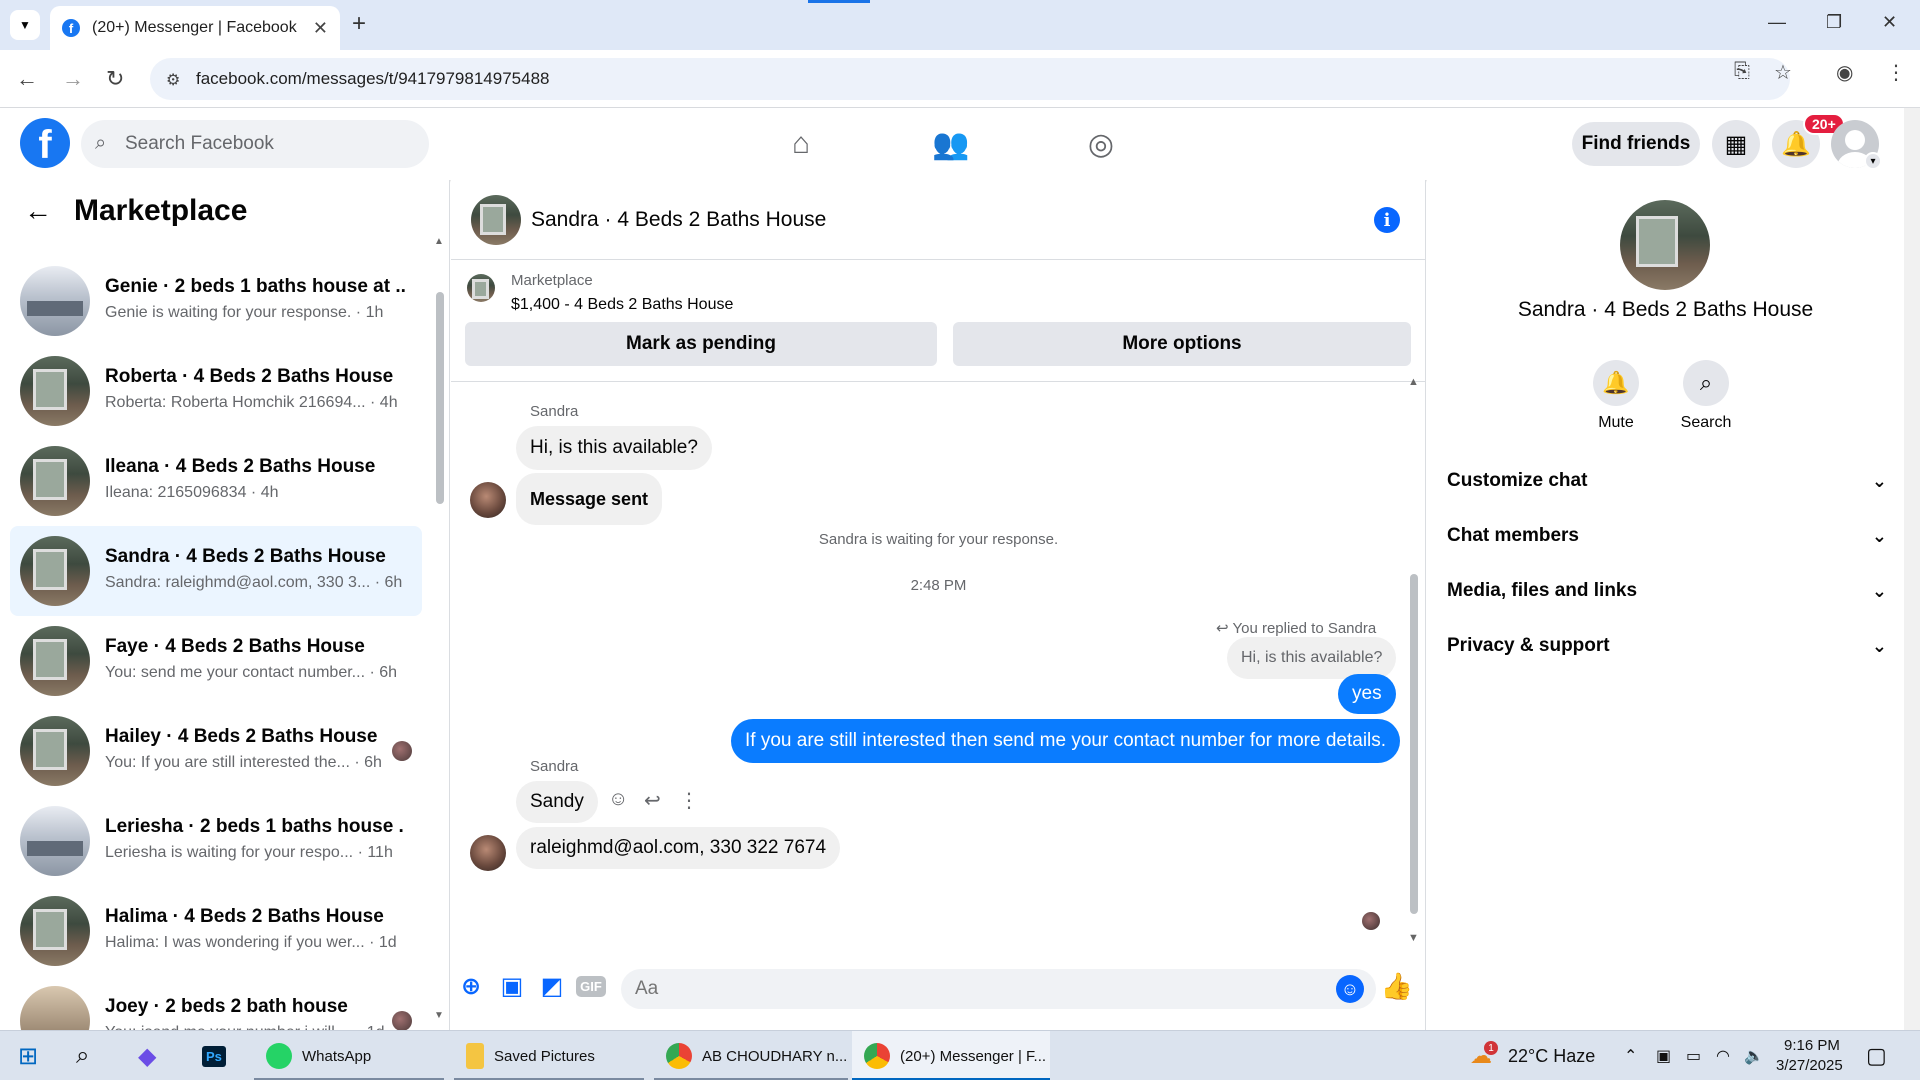 The height and width of the screenshot is (1080, 1920). I want to click on photoshop-icon: Ps, so click(214, 1055).